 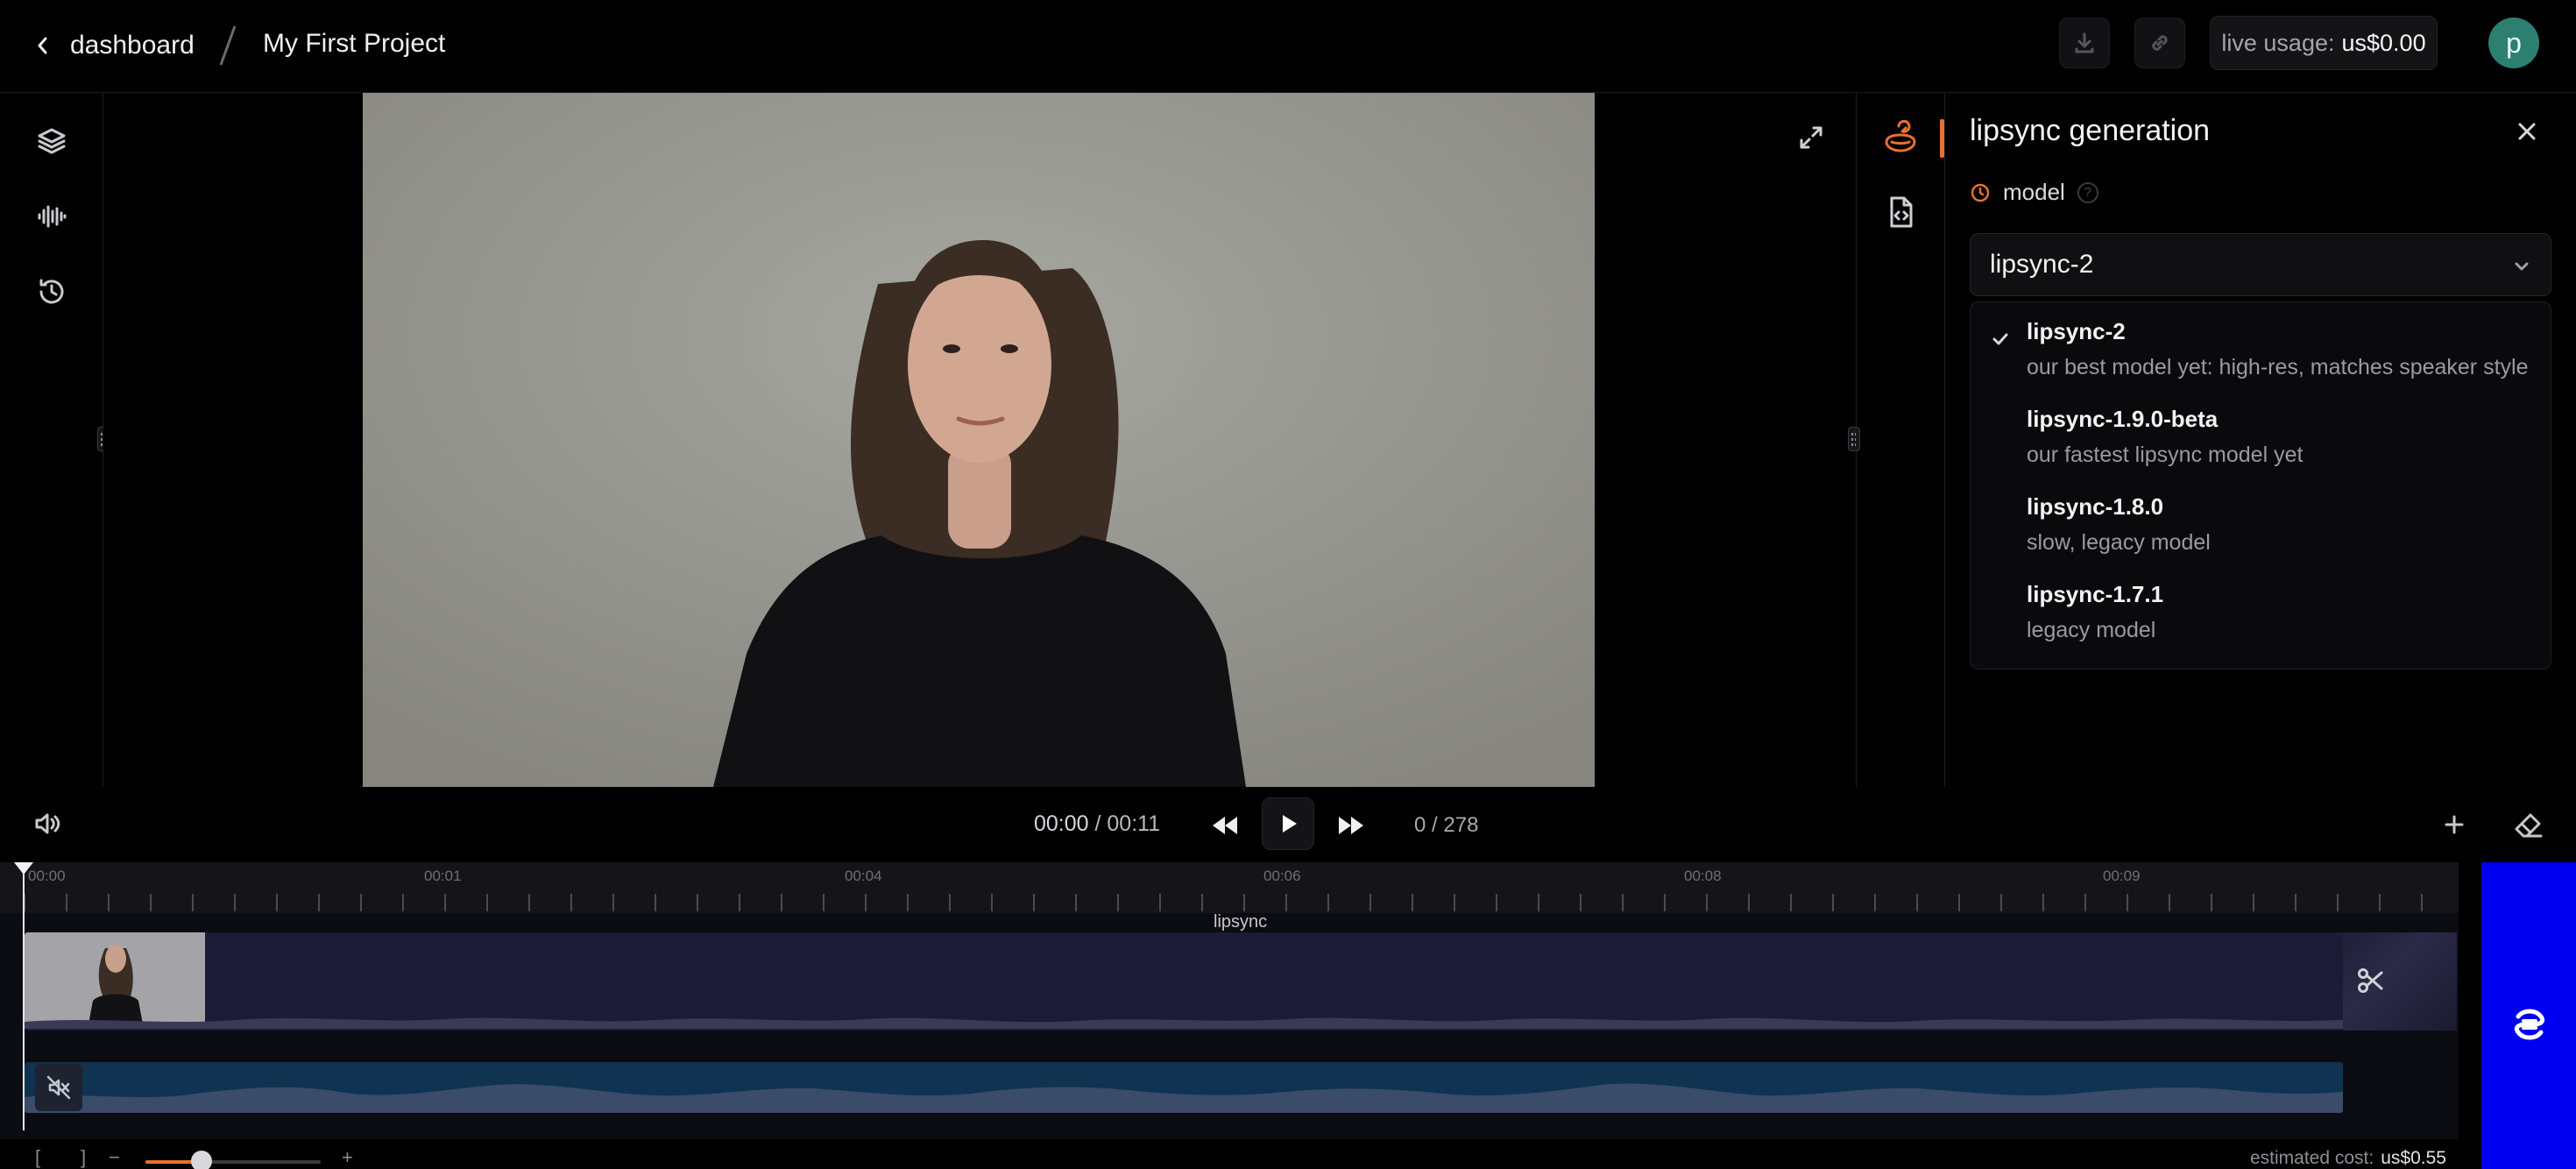 I want to click on history-button, so click(x=51, y=291).